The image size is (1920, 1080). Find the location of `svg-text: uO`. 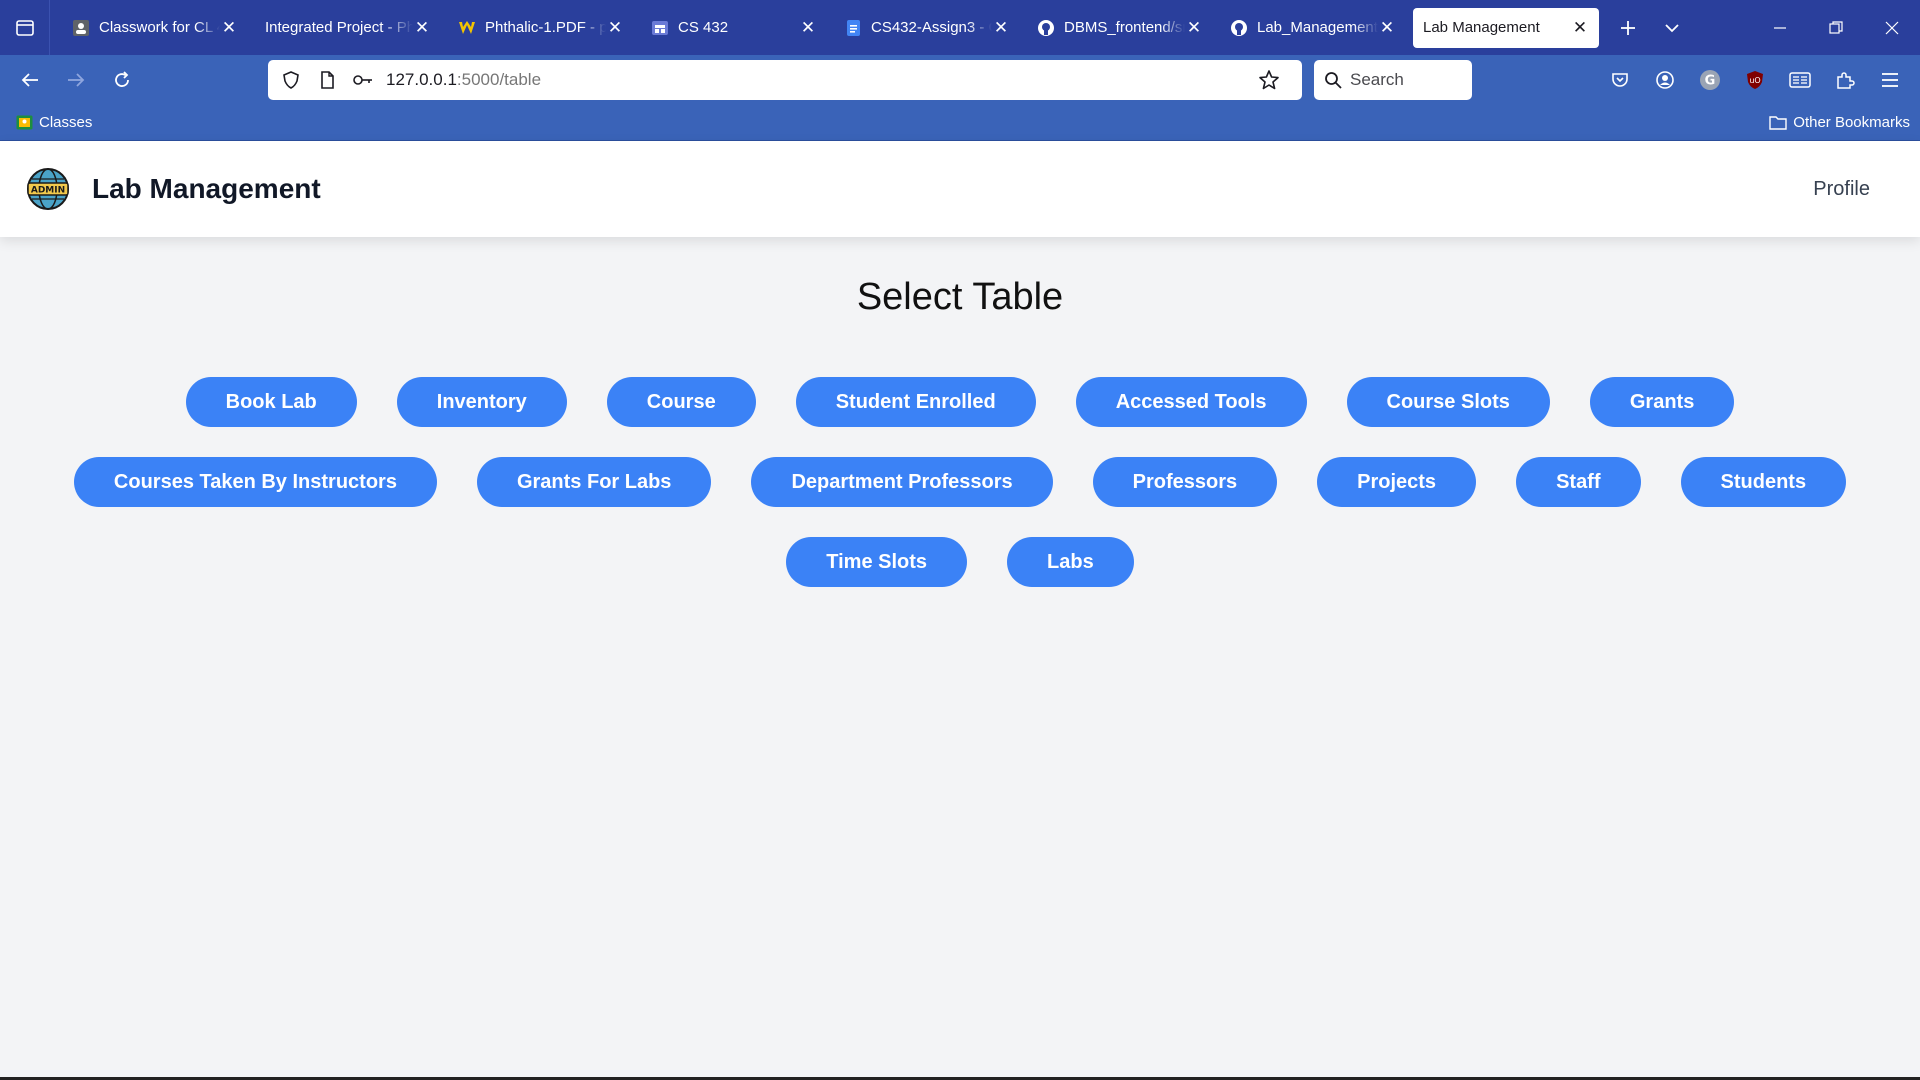

svg-text: uO is located at coordinates (1754, 80).